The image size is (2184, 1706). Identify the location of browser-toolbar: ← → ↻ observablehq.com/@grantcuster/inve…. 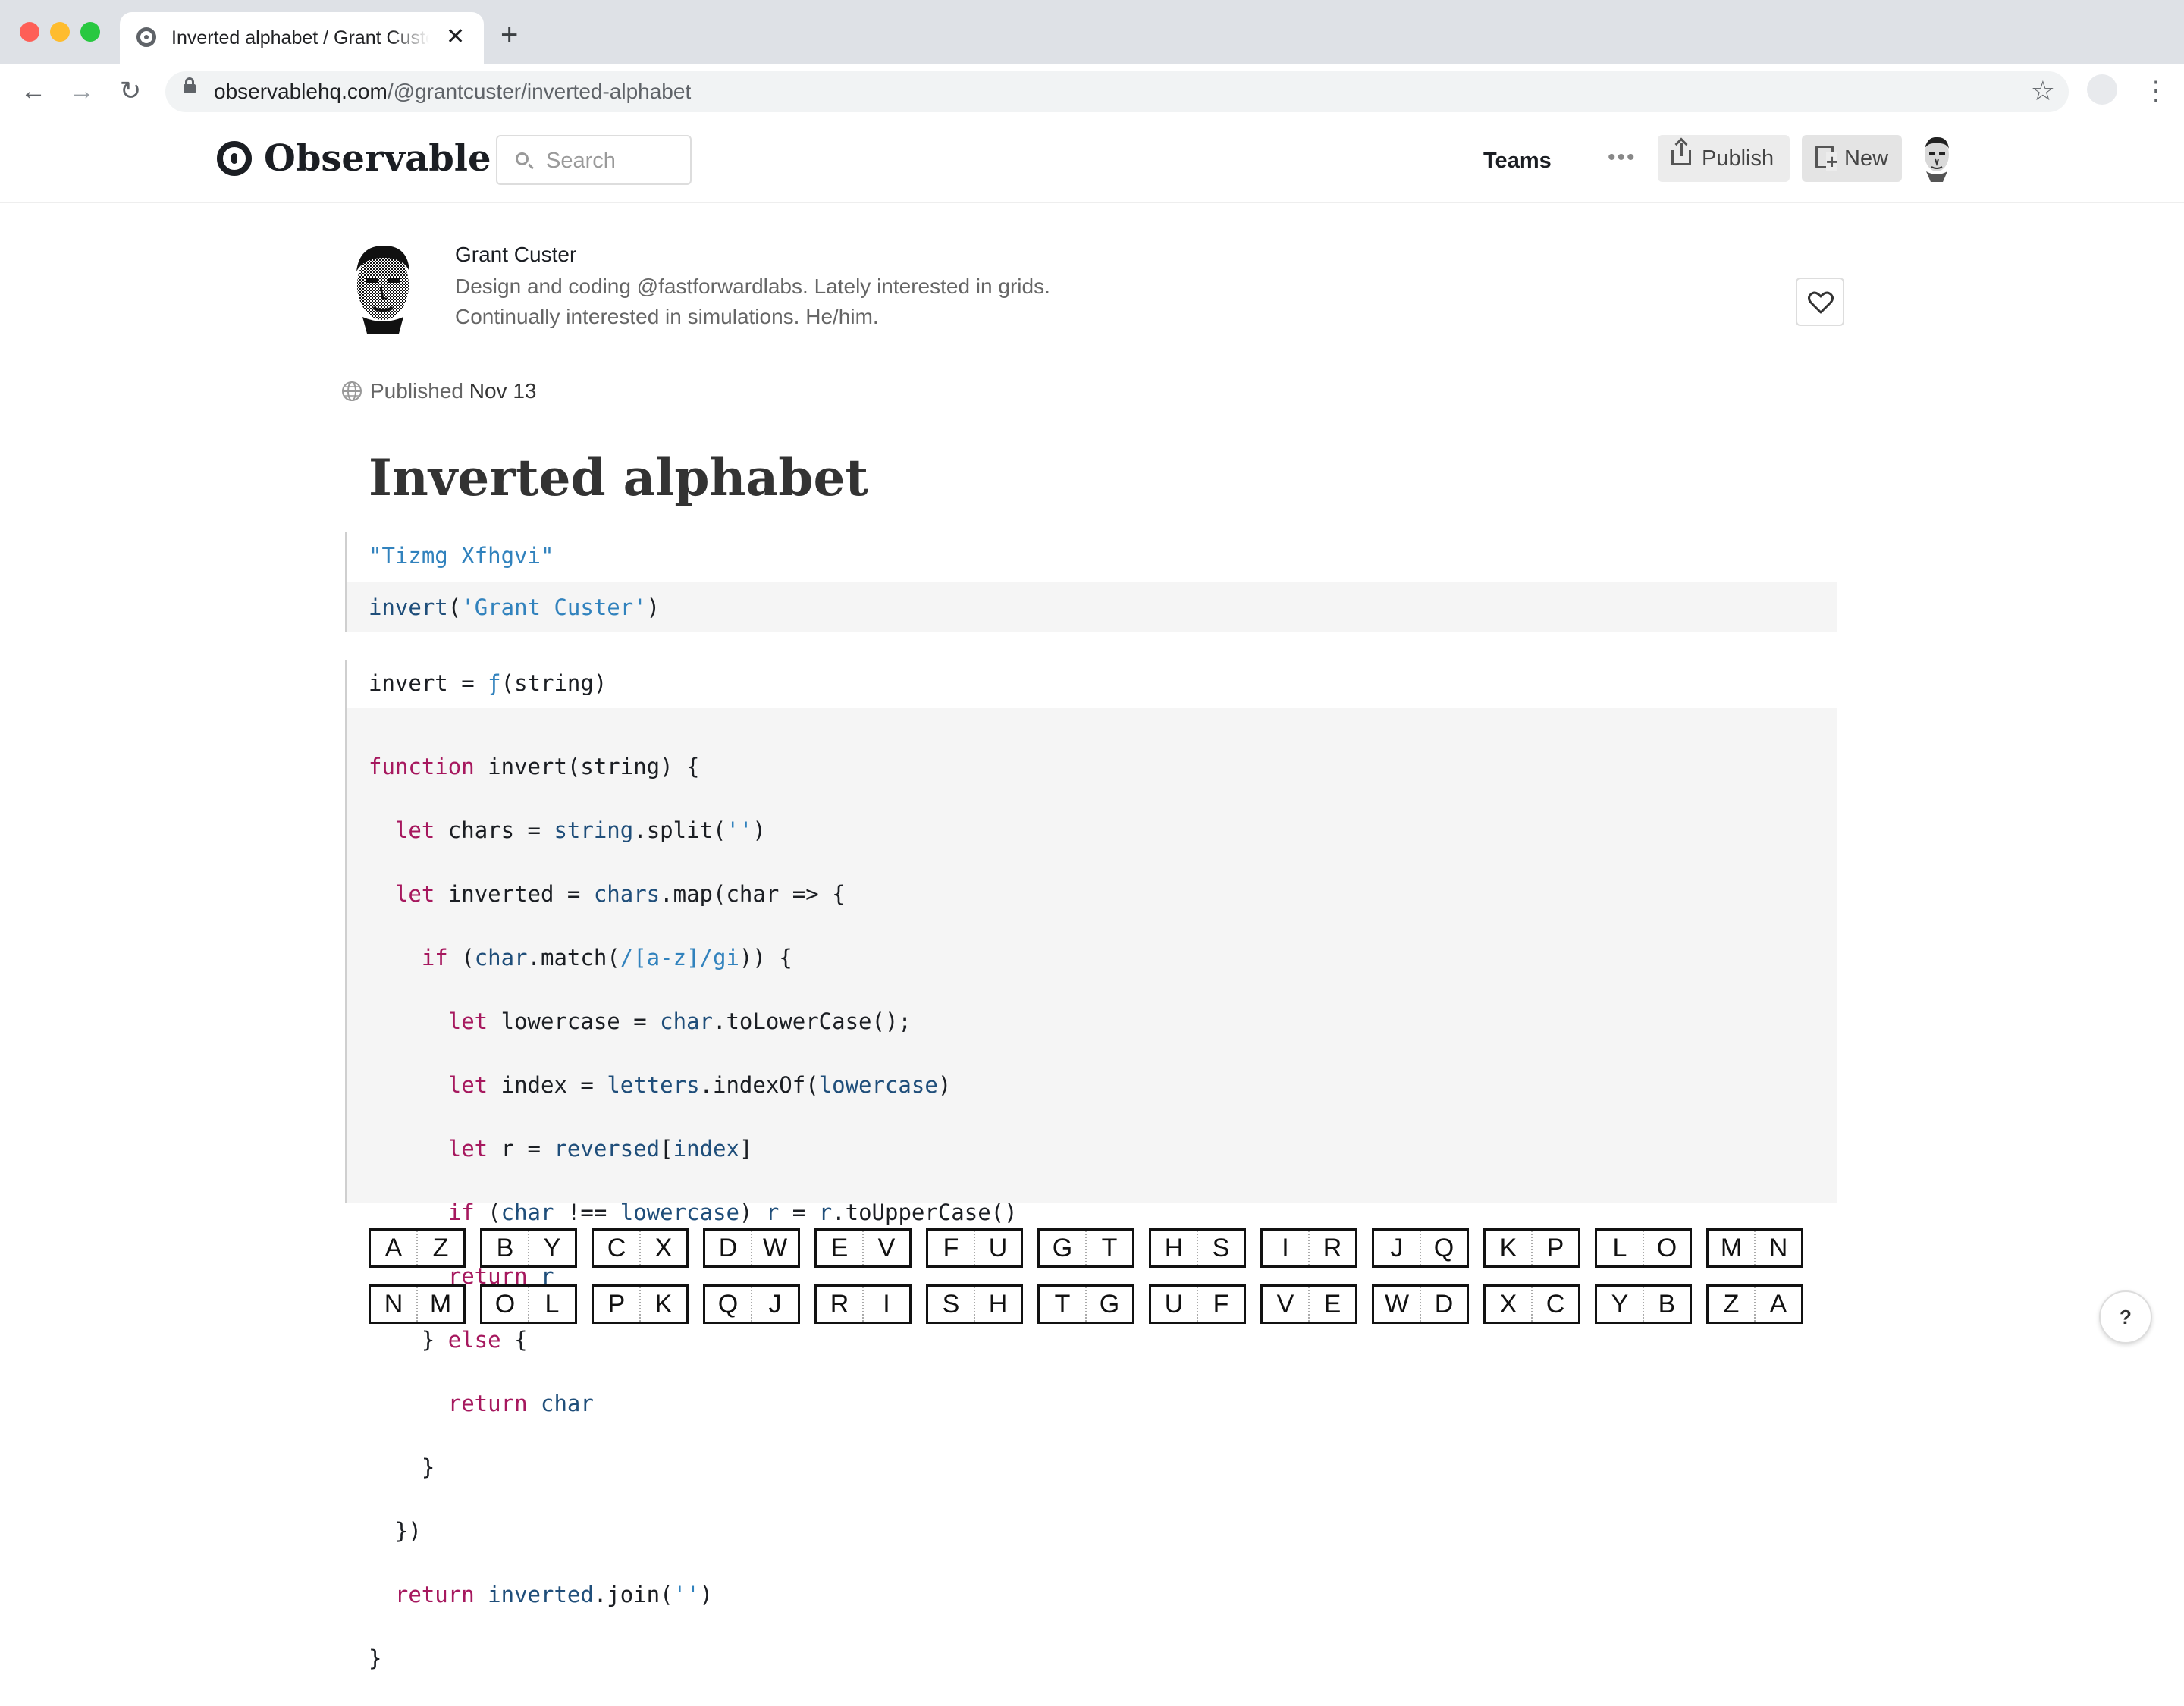
(1092, 92).